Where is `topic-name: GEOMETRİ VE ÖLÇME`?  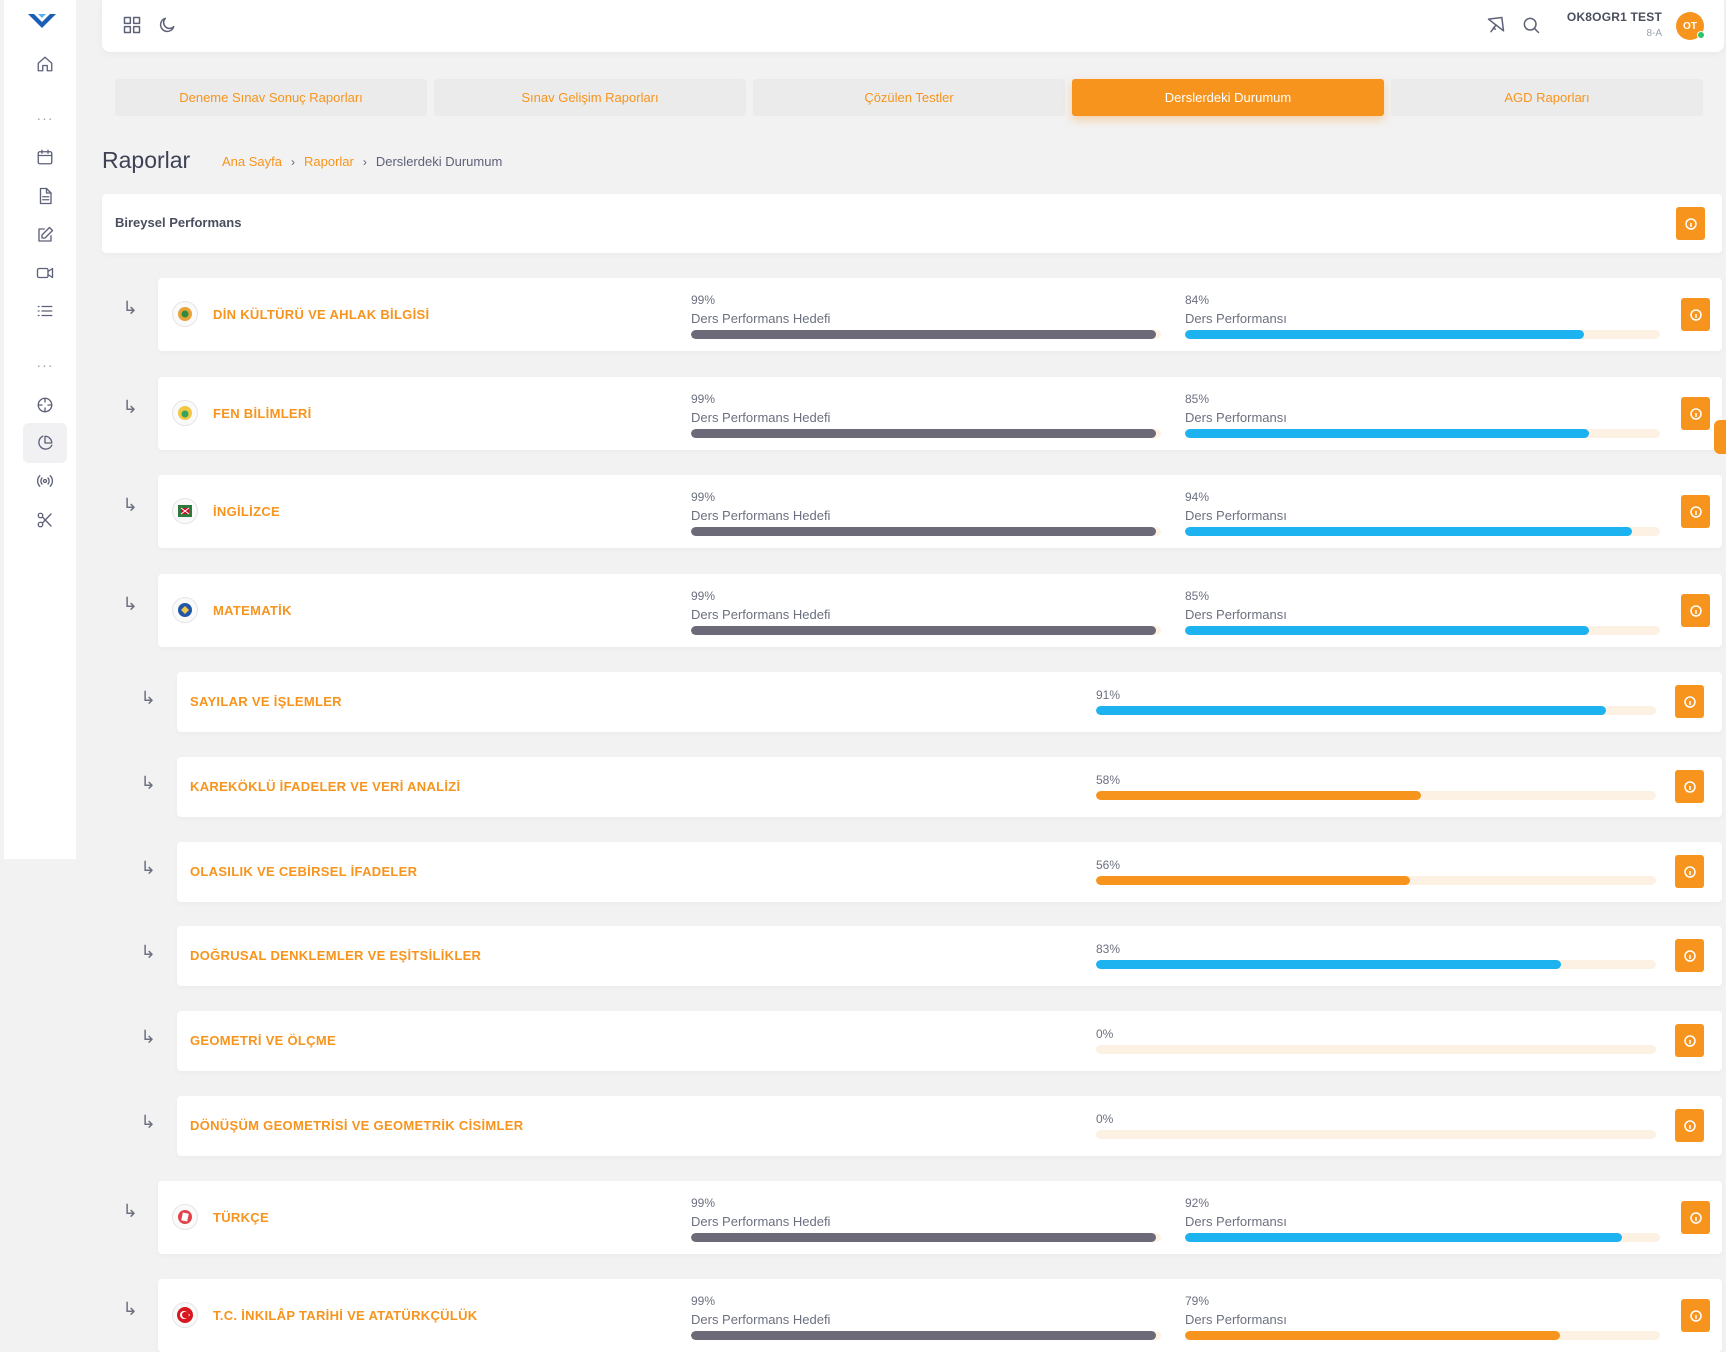 topic-name: GEOMETRİ VE ÖLÇME is located at coordinates (263, 1040).